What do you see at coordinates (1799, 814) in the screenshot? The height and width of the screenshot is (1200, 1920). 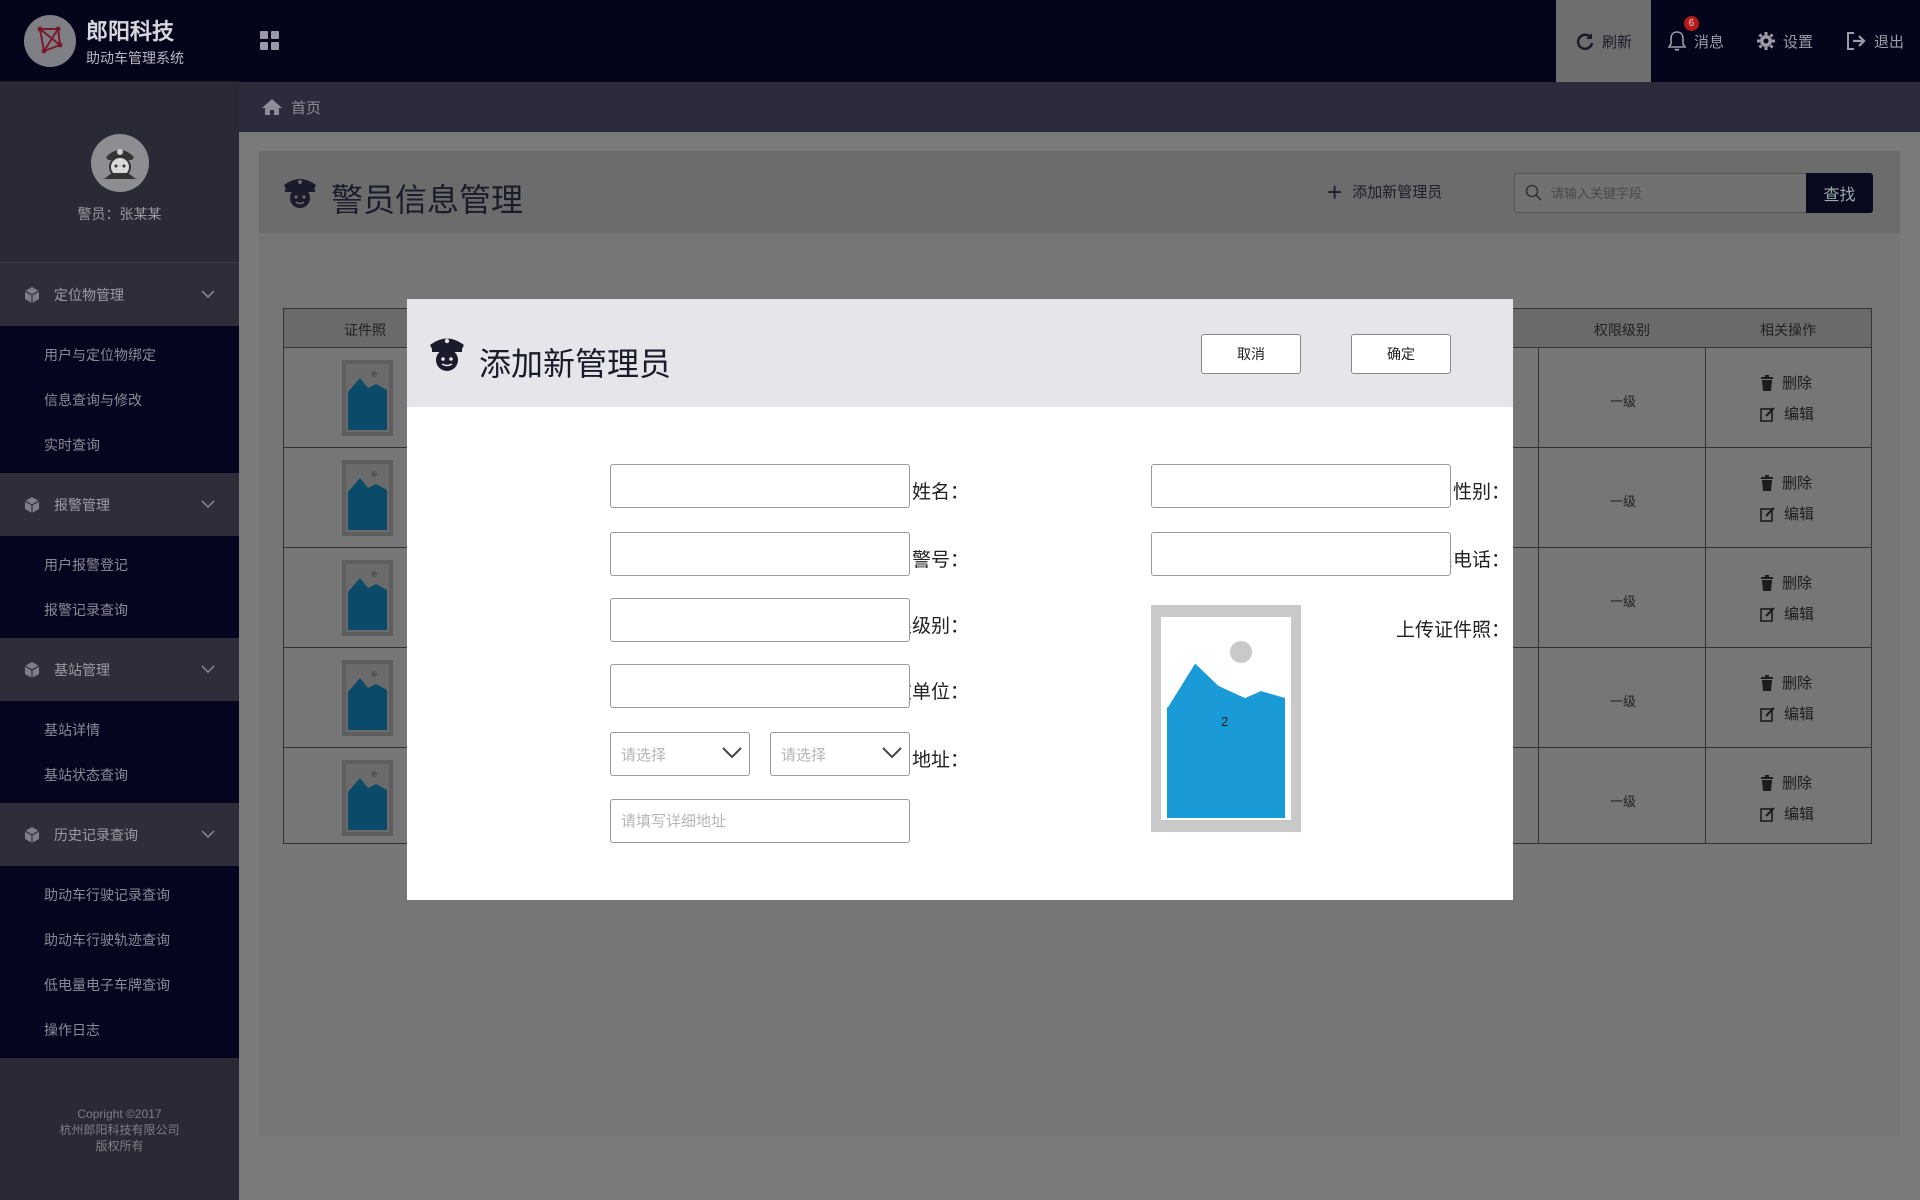 I see `edit-label: 编辑` at bounding box center [1799, 814].